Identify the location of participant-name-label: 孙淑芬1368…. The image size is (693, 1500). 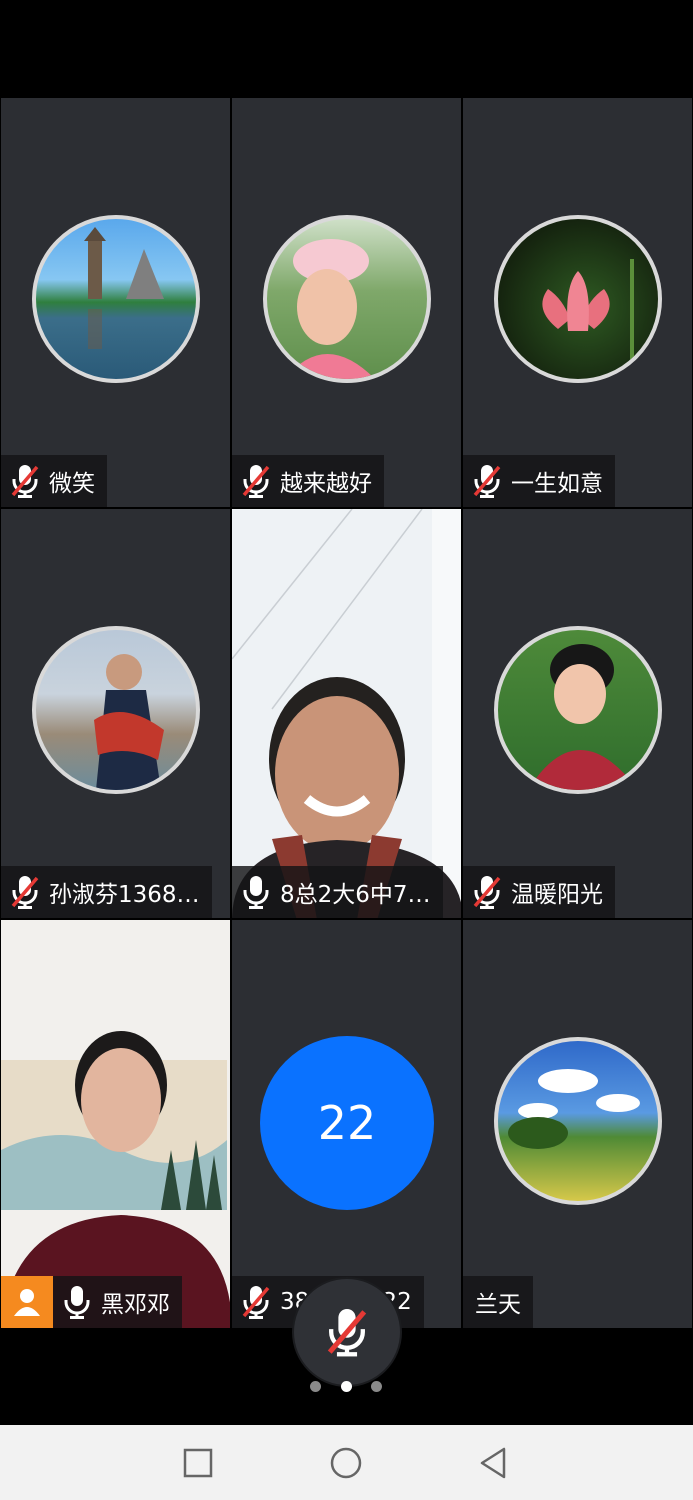
(106, 892).